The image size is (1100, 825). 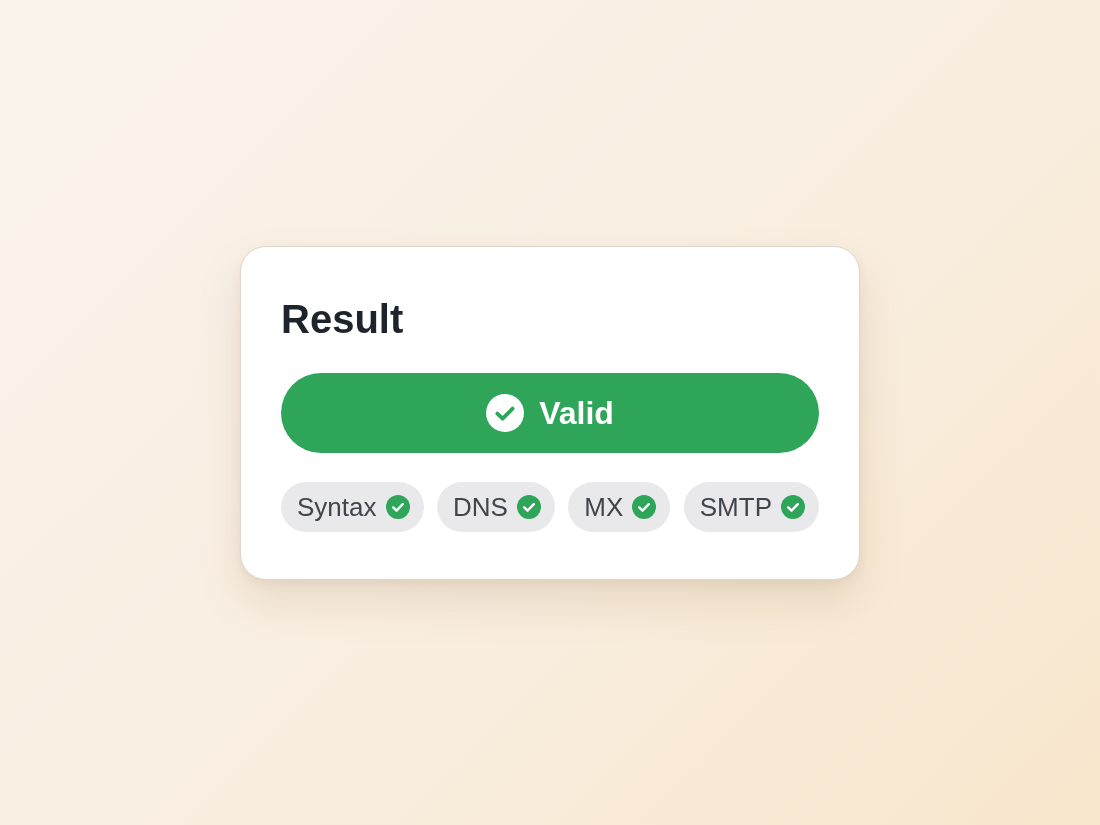 What do you see at coordinates (735, 506) in the screenshot?
I see `chip-label: SMTP` at bounding box center [735, 506].